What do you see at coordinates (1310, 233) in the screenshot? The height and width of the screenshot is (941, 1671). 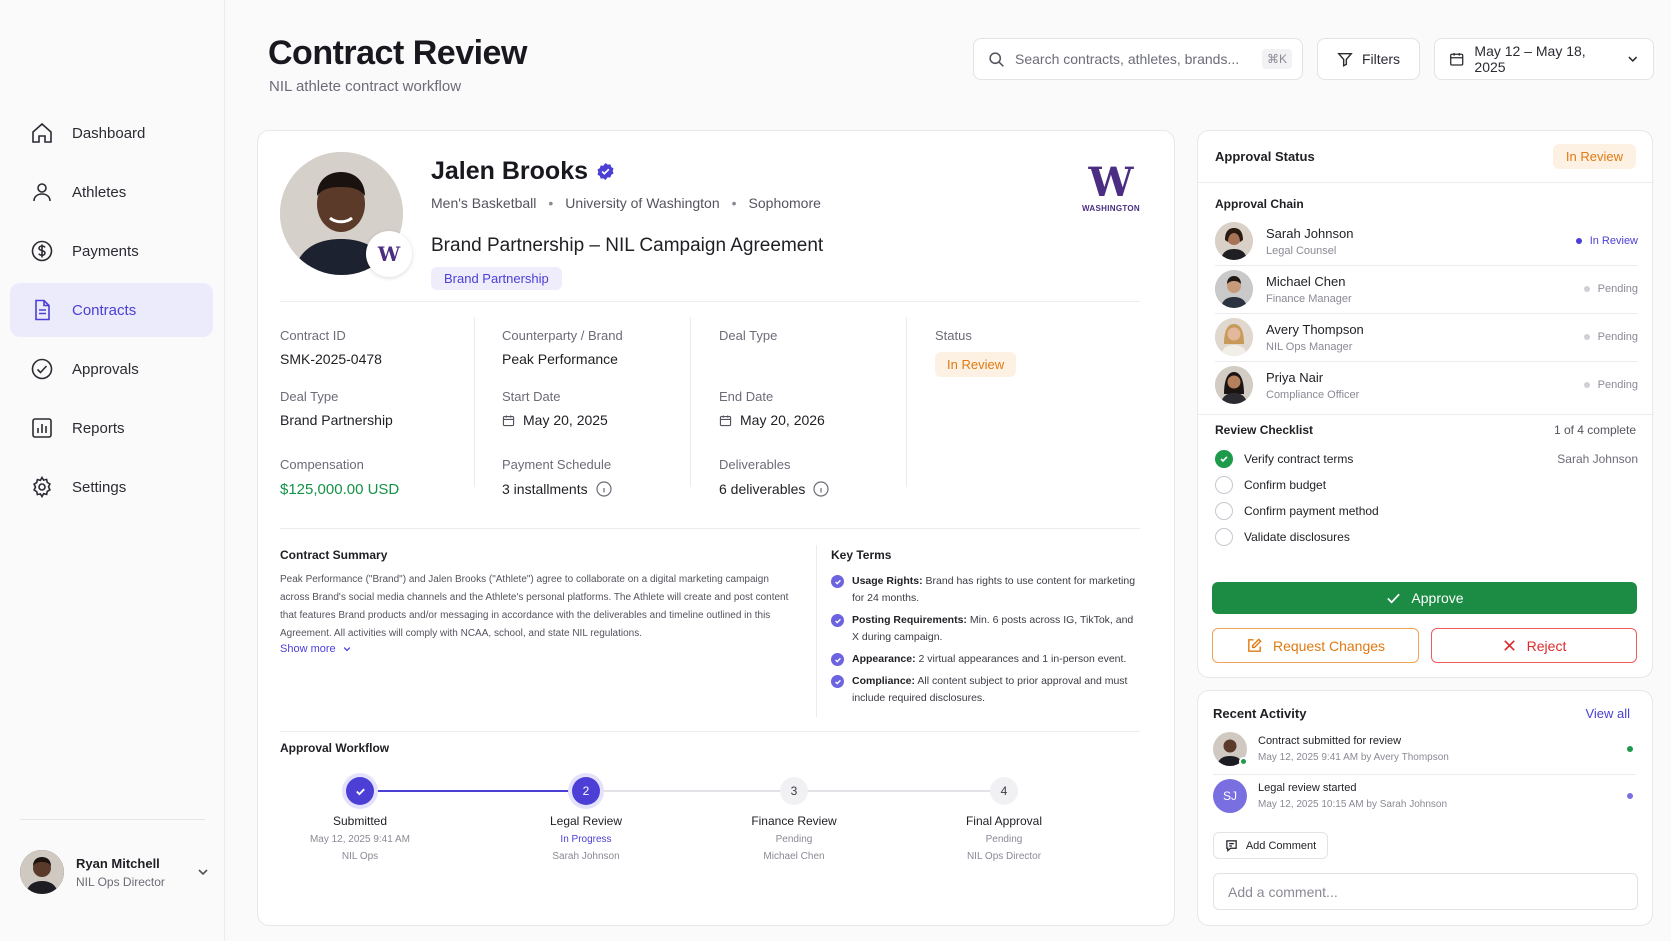 I see `approver-name: Sarah Johnson` at bounding box center [1310, 233].